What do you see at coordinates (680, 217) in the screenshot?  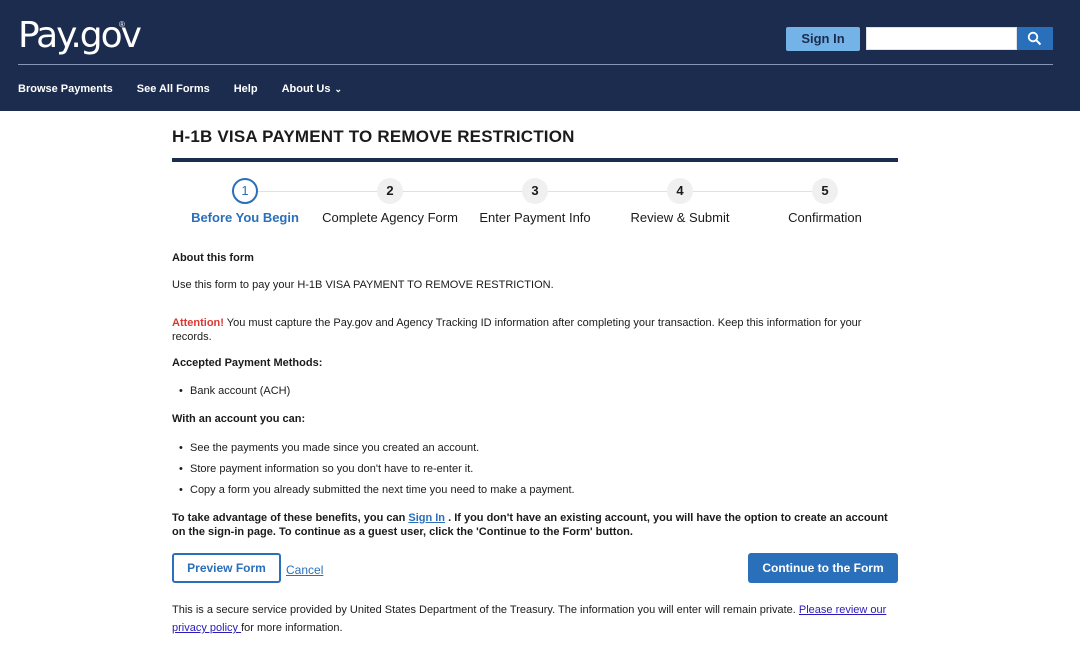 I see `step-4-label: Review & Submit` at bounding box center [680, 217].